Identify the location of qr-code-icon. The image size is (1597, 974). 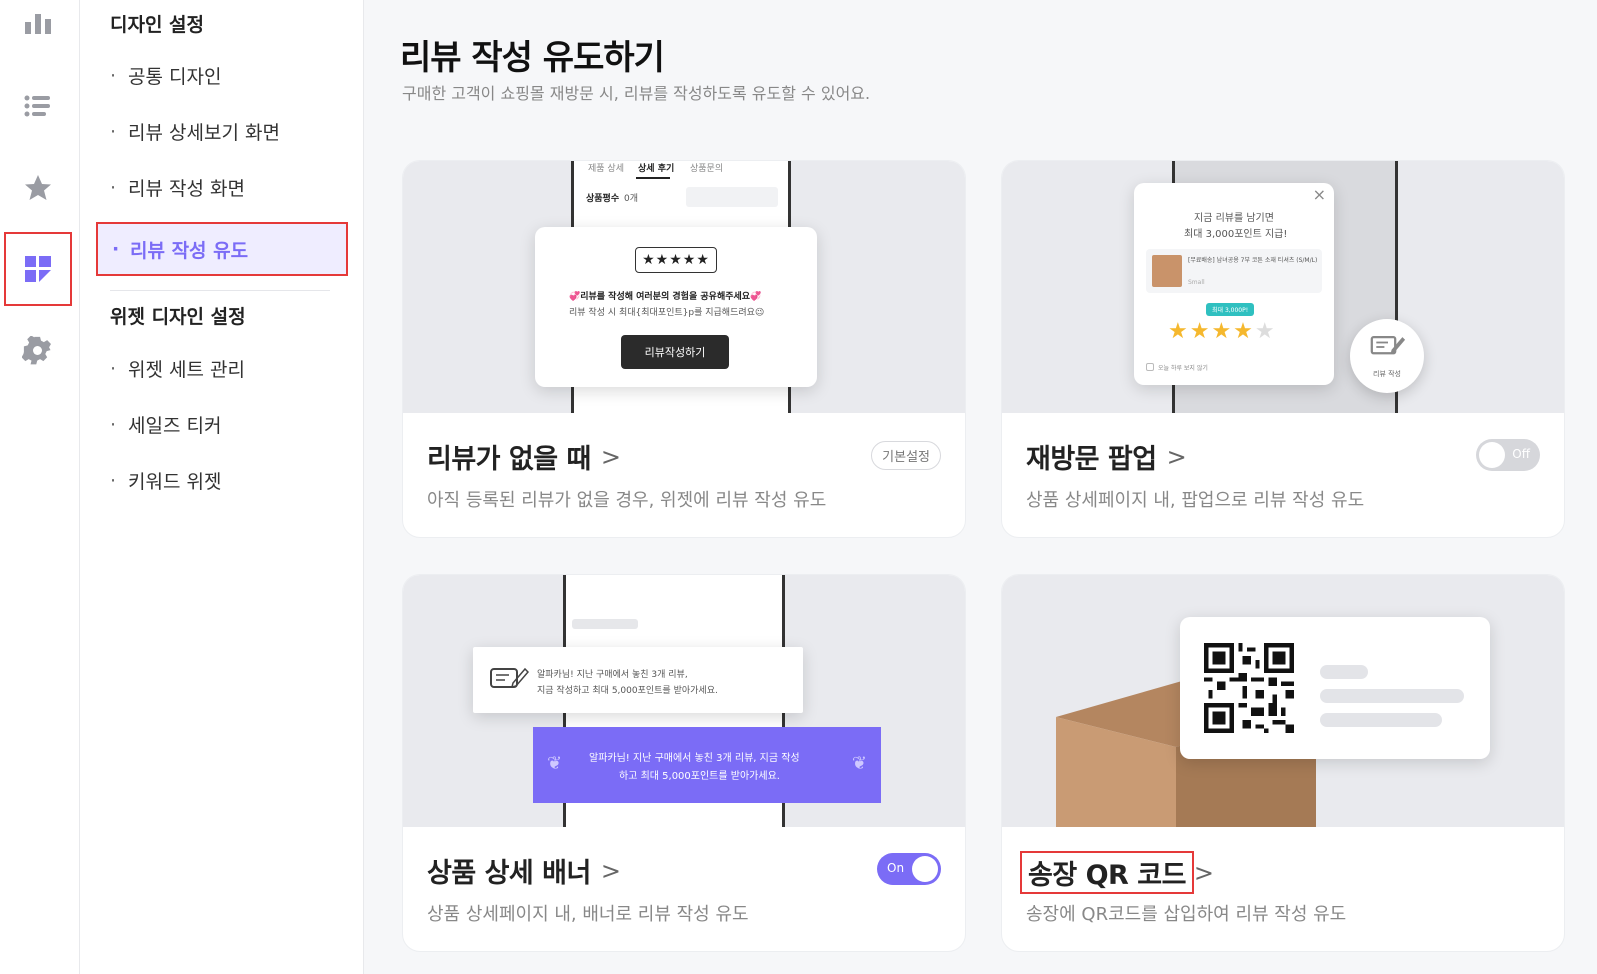
(1249, 688).